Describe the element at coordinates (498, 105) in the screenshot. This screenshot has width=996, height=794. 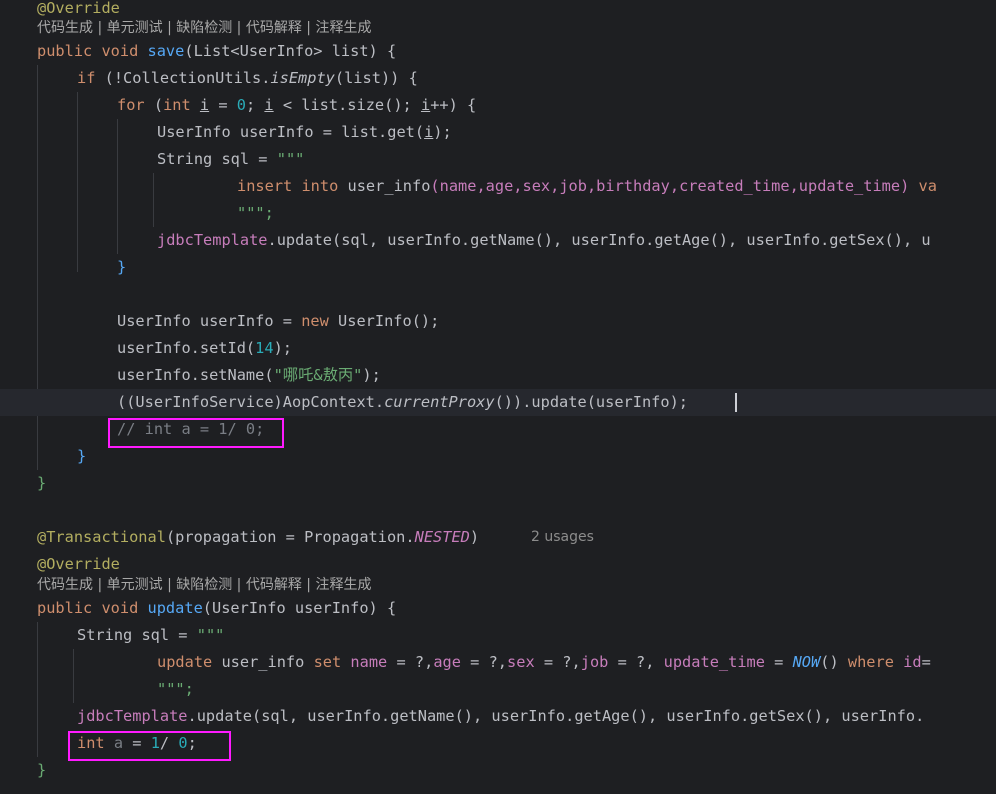
I see `code-line: for (int i = 0; i < list.size(); i++) {` at that location.